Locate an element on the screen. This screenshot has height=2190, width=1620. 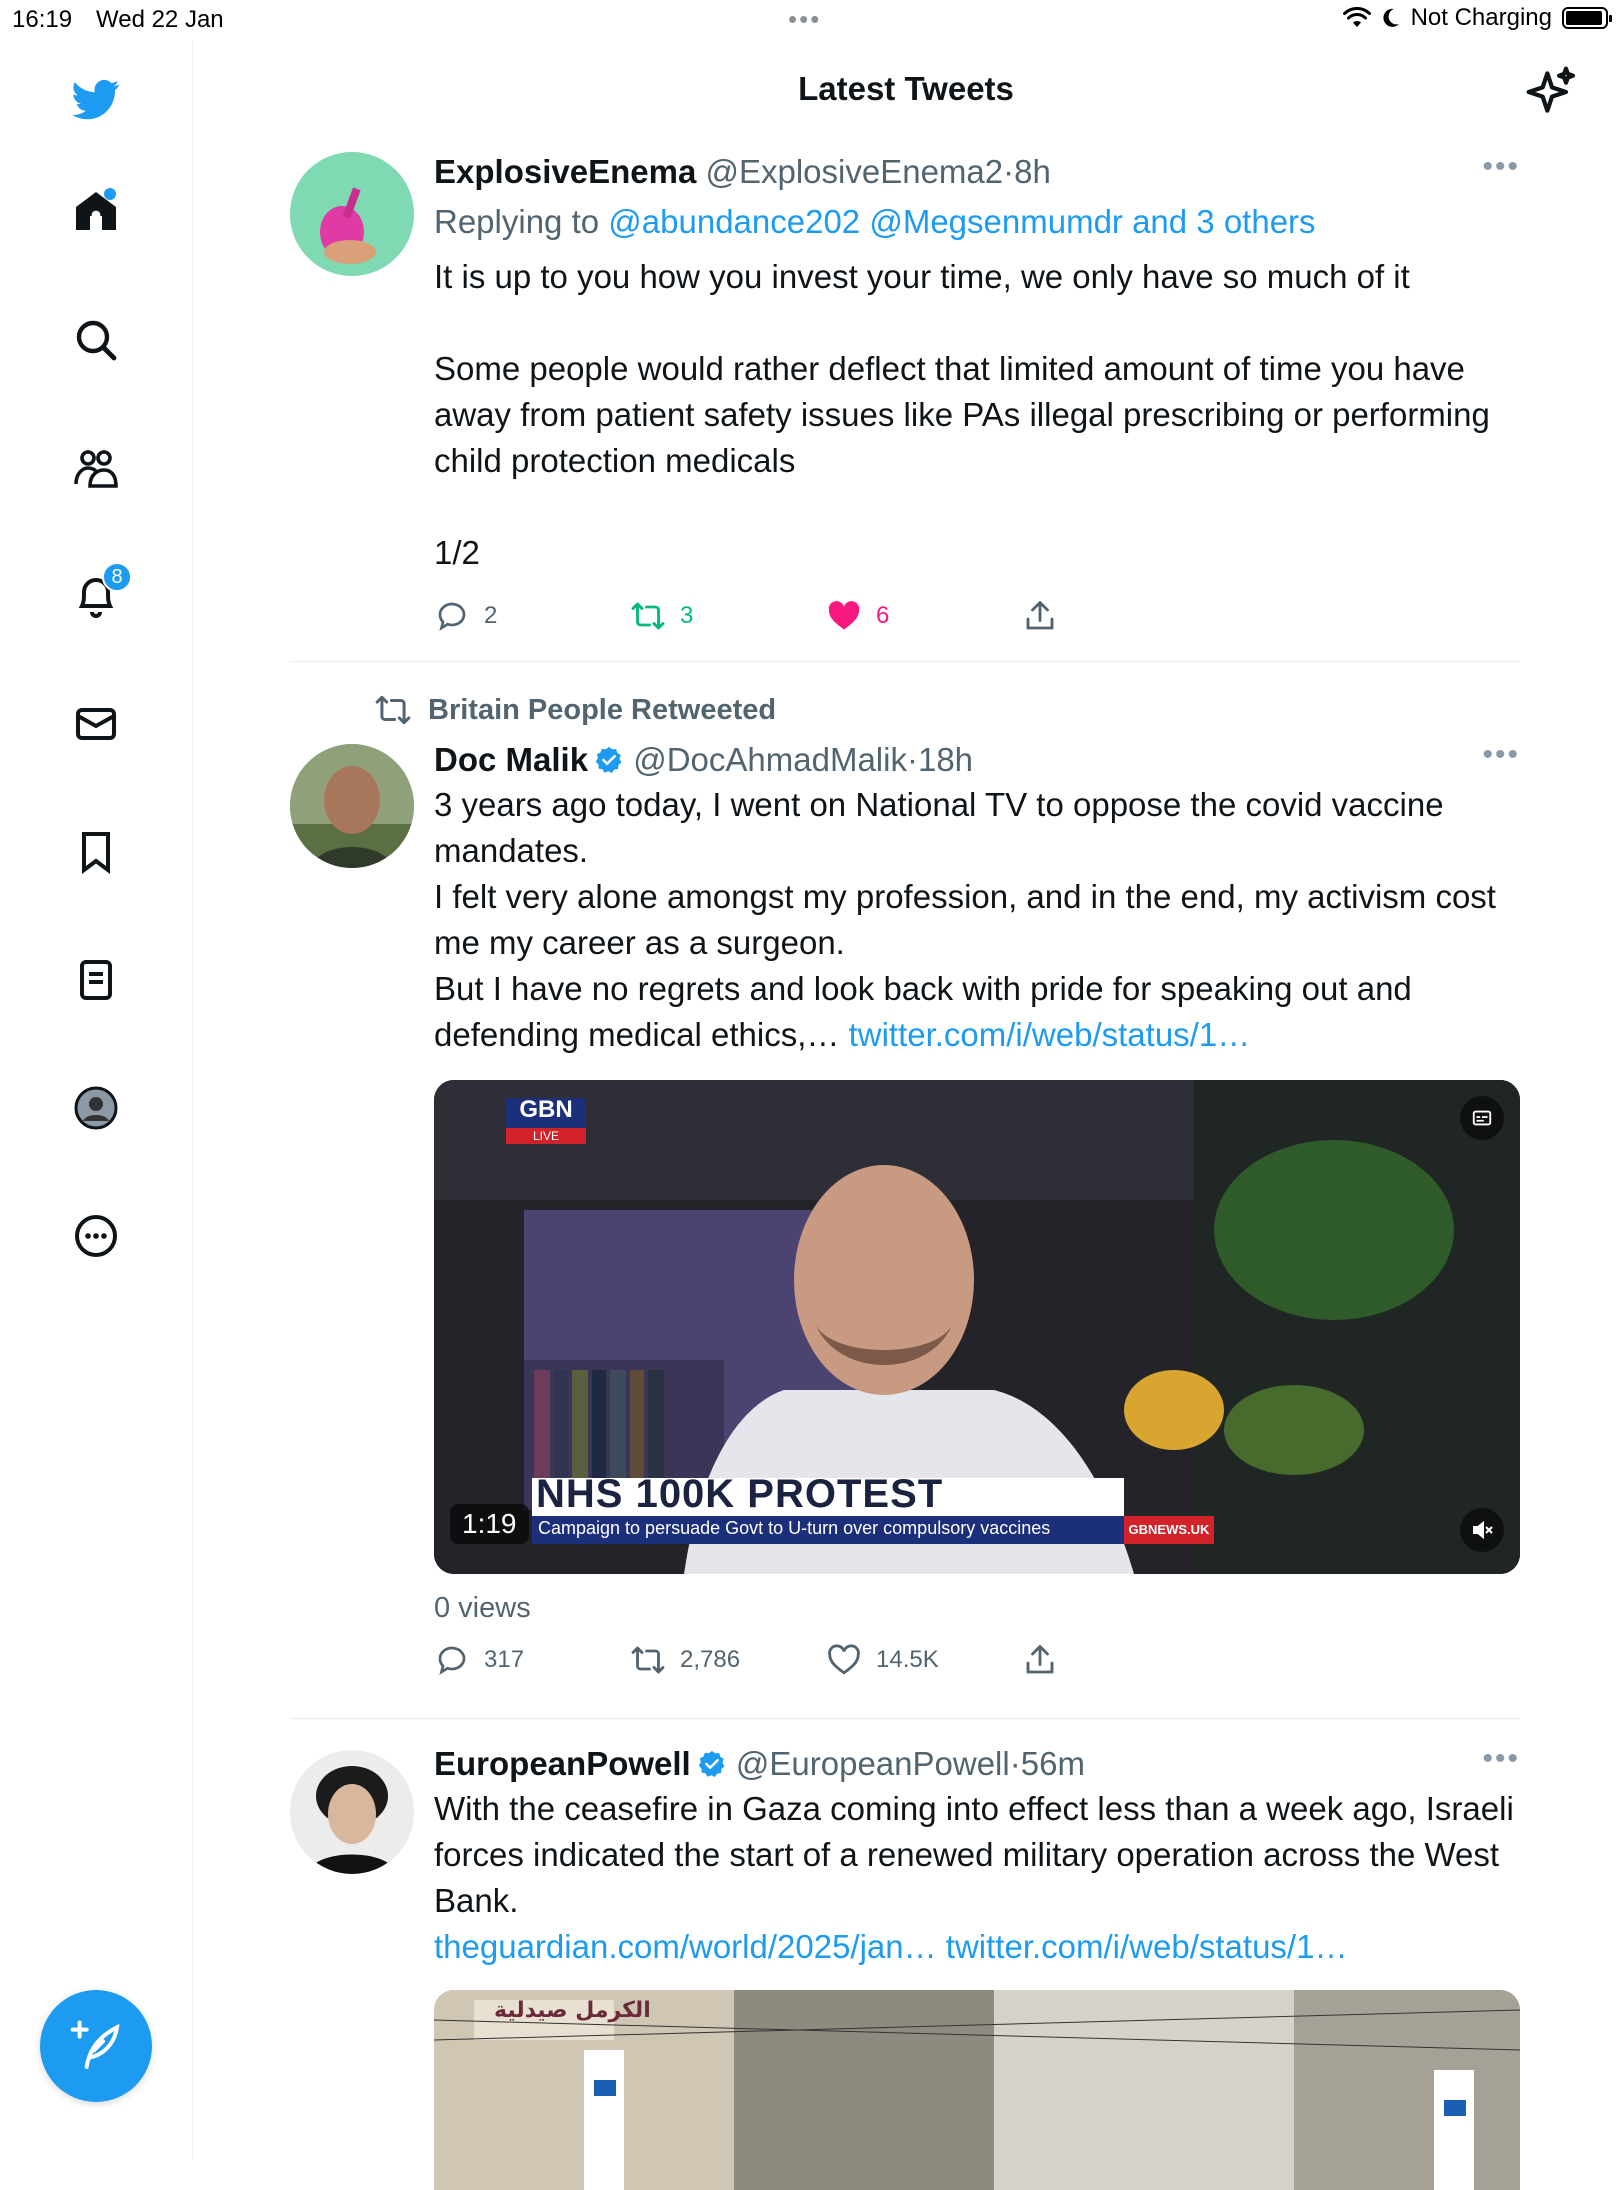
tweet-header: EuropeanPowell @EuropeanPowell·56m is located at coordinates (977, 1764).